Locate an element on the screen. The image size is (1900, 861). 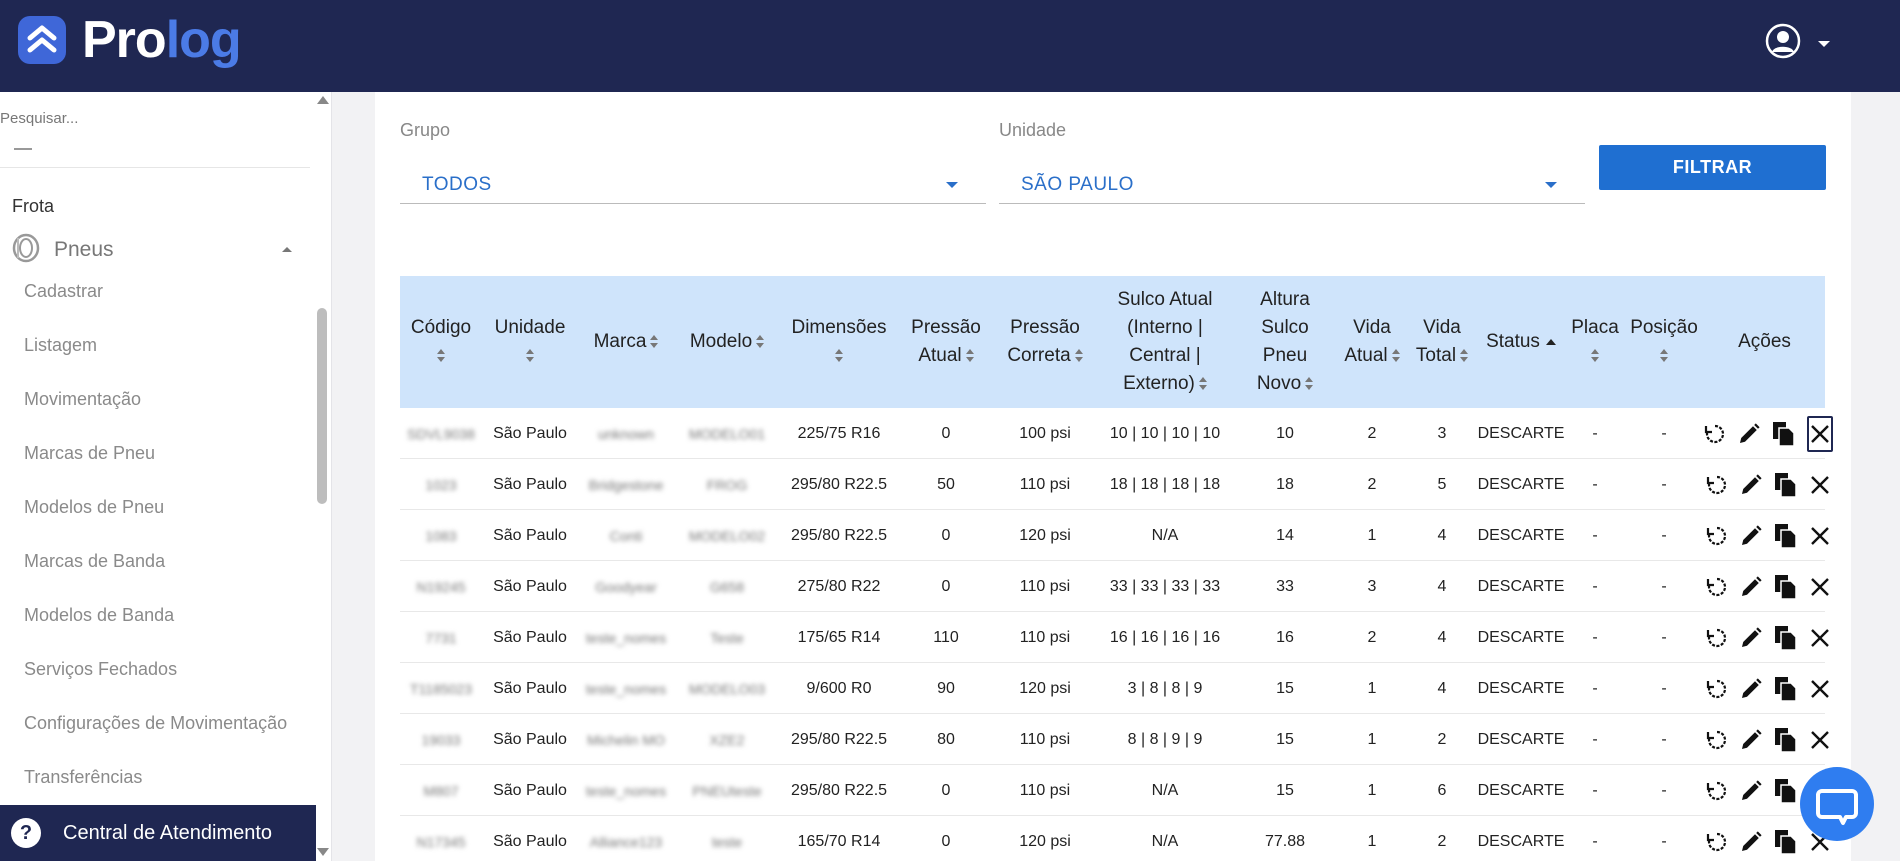
column-header-modelo: Modelo is located at coordinates (727, 342).